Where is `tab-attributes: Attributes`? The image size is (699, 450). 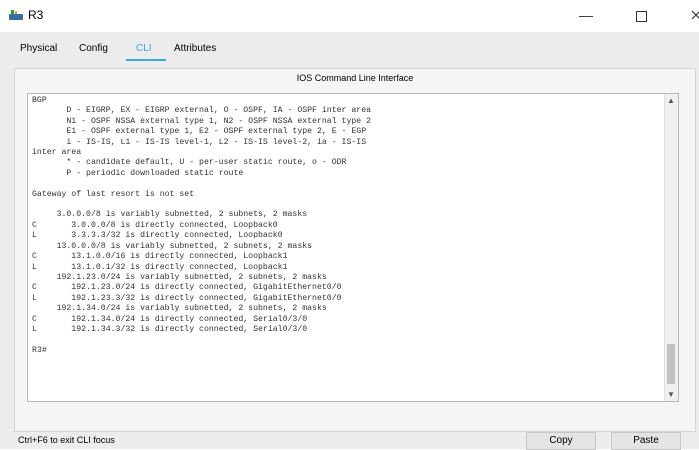
tab-attributes: Attributes is located at coordinates (195, 48).